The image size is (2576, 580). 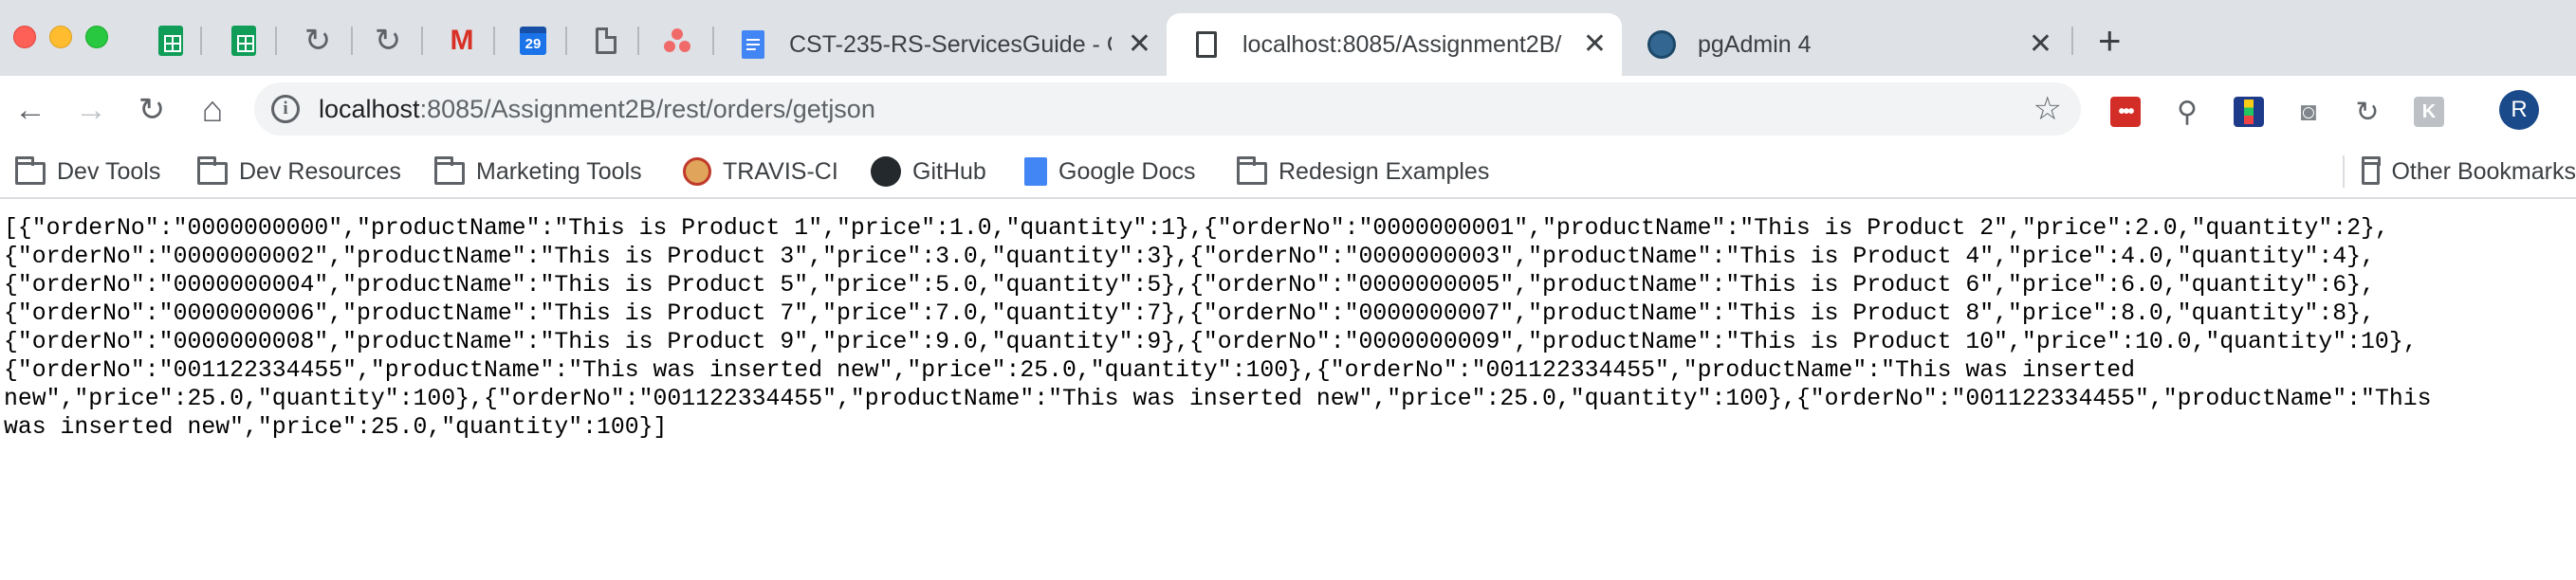 What do you see at coordinates (24, 37) in the screenshot?
I see `window-close-button` at bounding box center [24, 37].